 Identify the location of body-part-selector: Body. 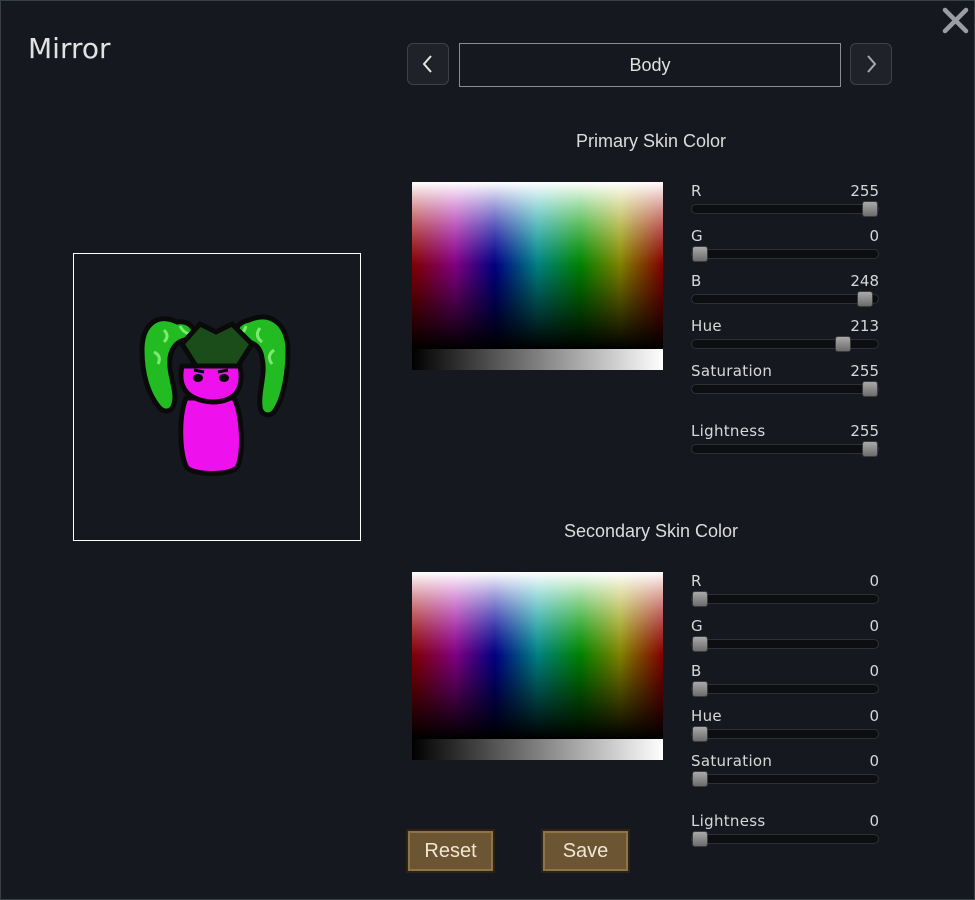
(650, 65).